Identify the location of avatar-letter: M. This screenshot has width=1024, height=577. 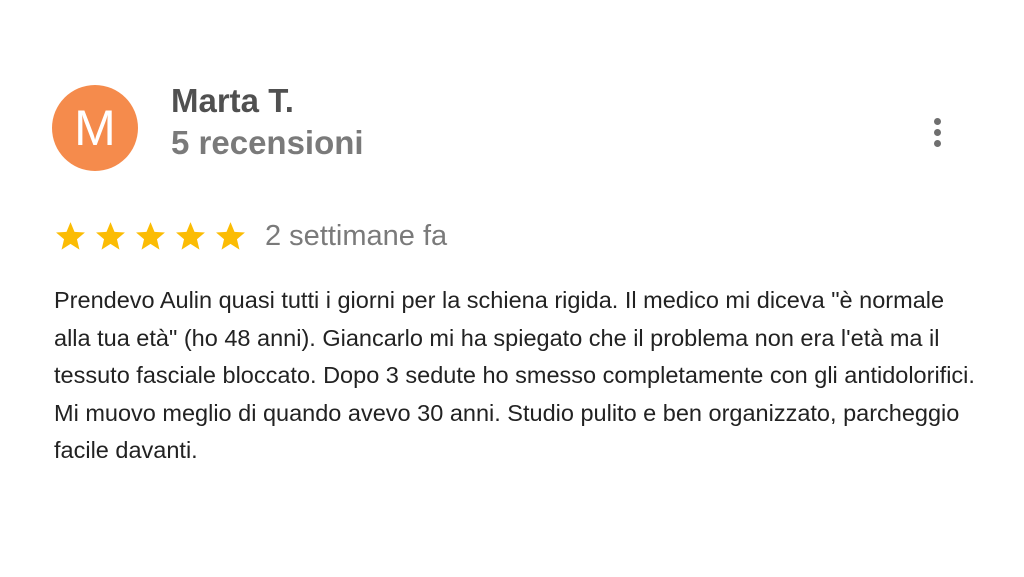
(95, 128).